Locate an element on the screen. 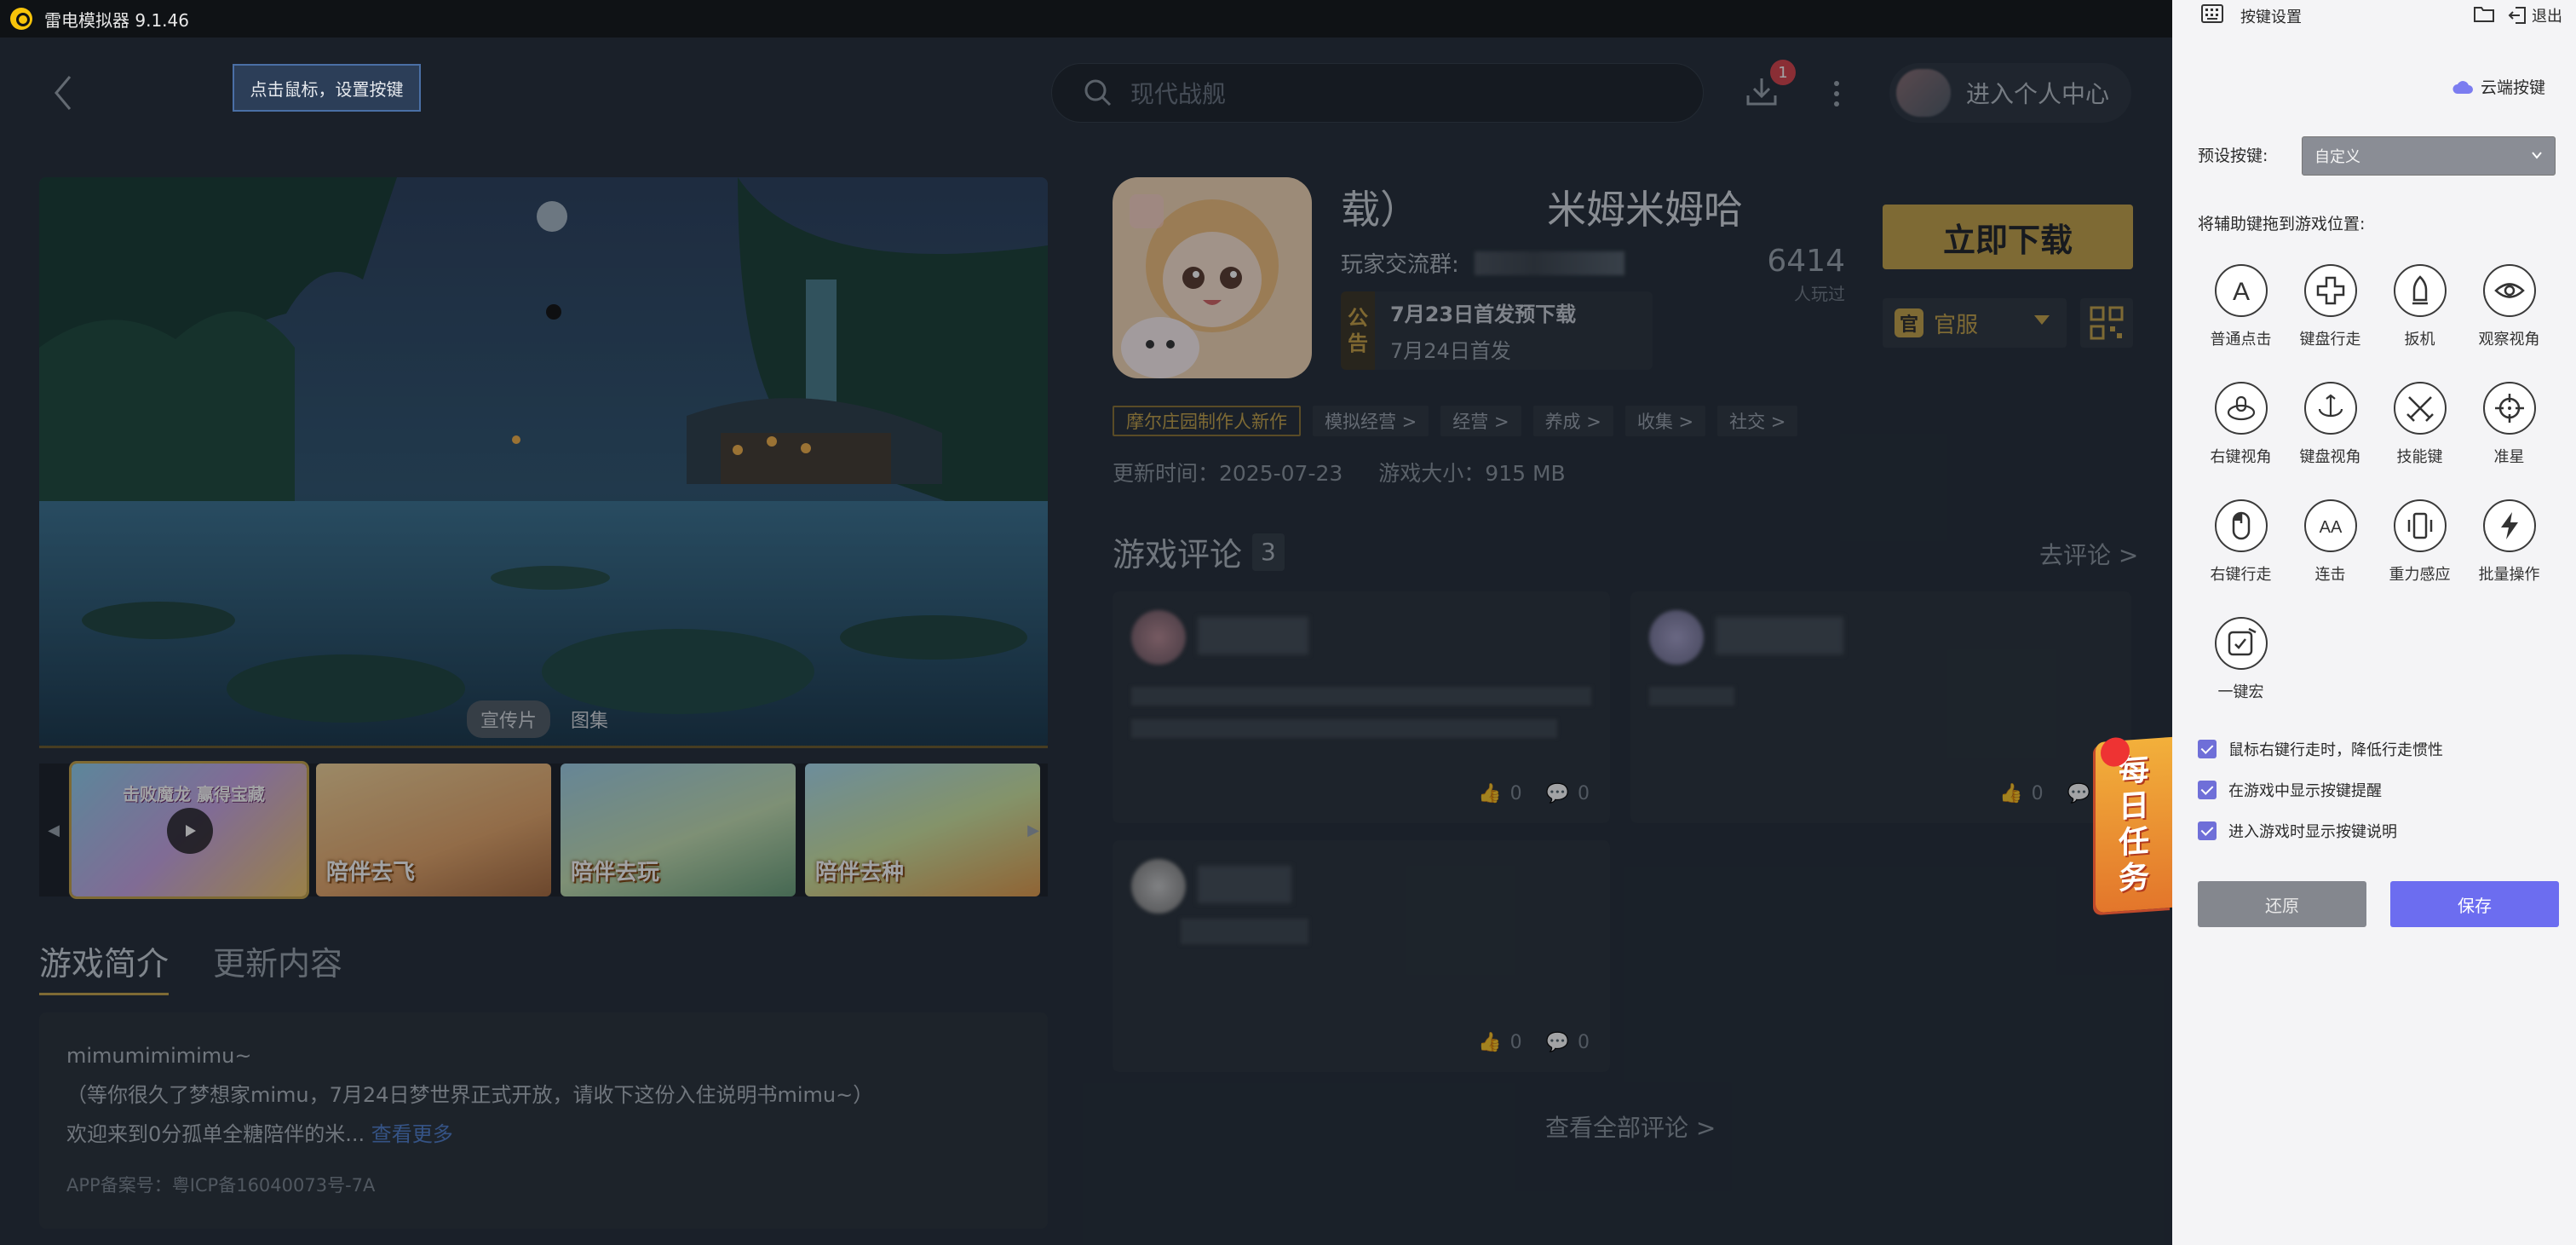  game-title: 载） 米姆米姆哈 is located at coordinates (1541, 207).